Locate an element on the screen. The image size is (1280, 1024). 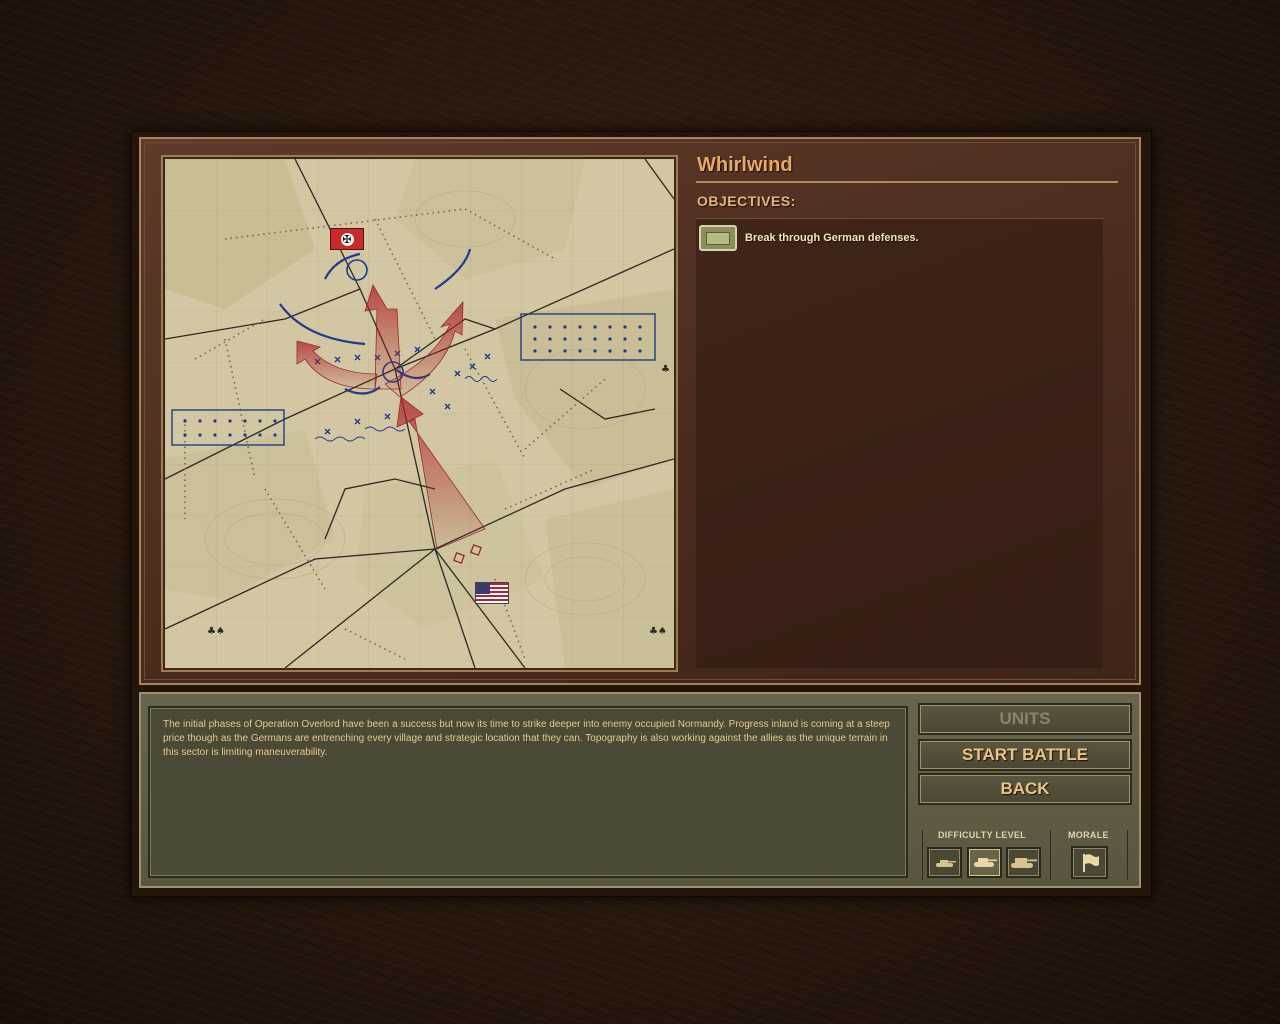
morale-indicator is located at coordinates (1089, 862).